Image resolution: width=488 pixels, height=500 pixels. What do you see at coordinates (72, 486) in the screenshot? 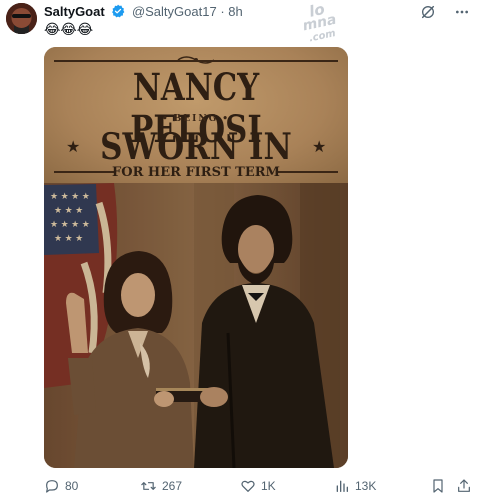
I see `reply-count: 80` at bounding box center [72, 486].